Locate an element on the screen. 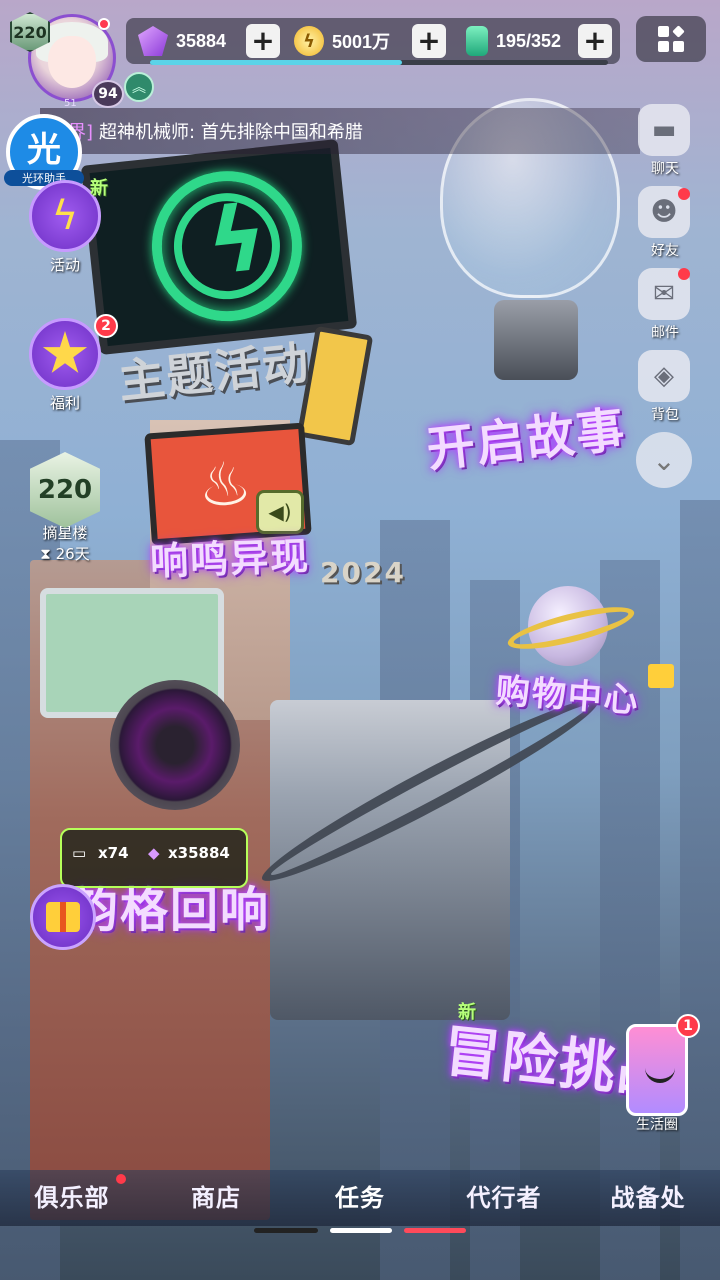  gem-icon: ◆ is located at coordinates (154, 853).